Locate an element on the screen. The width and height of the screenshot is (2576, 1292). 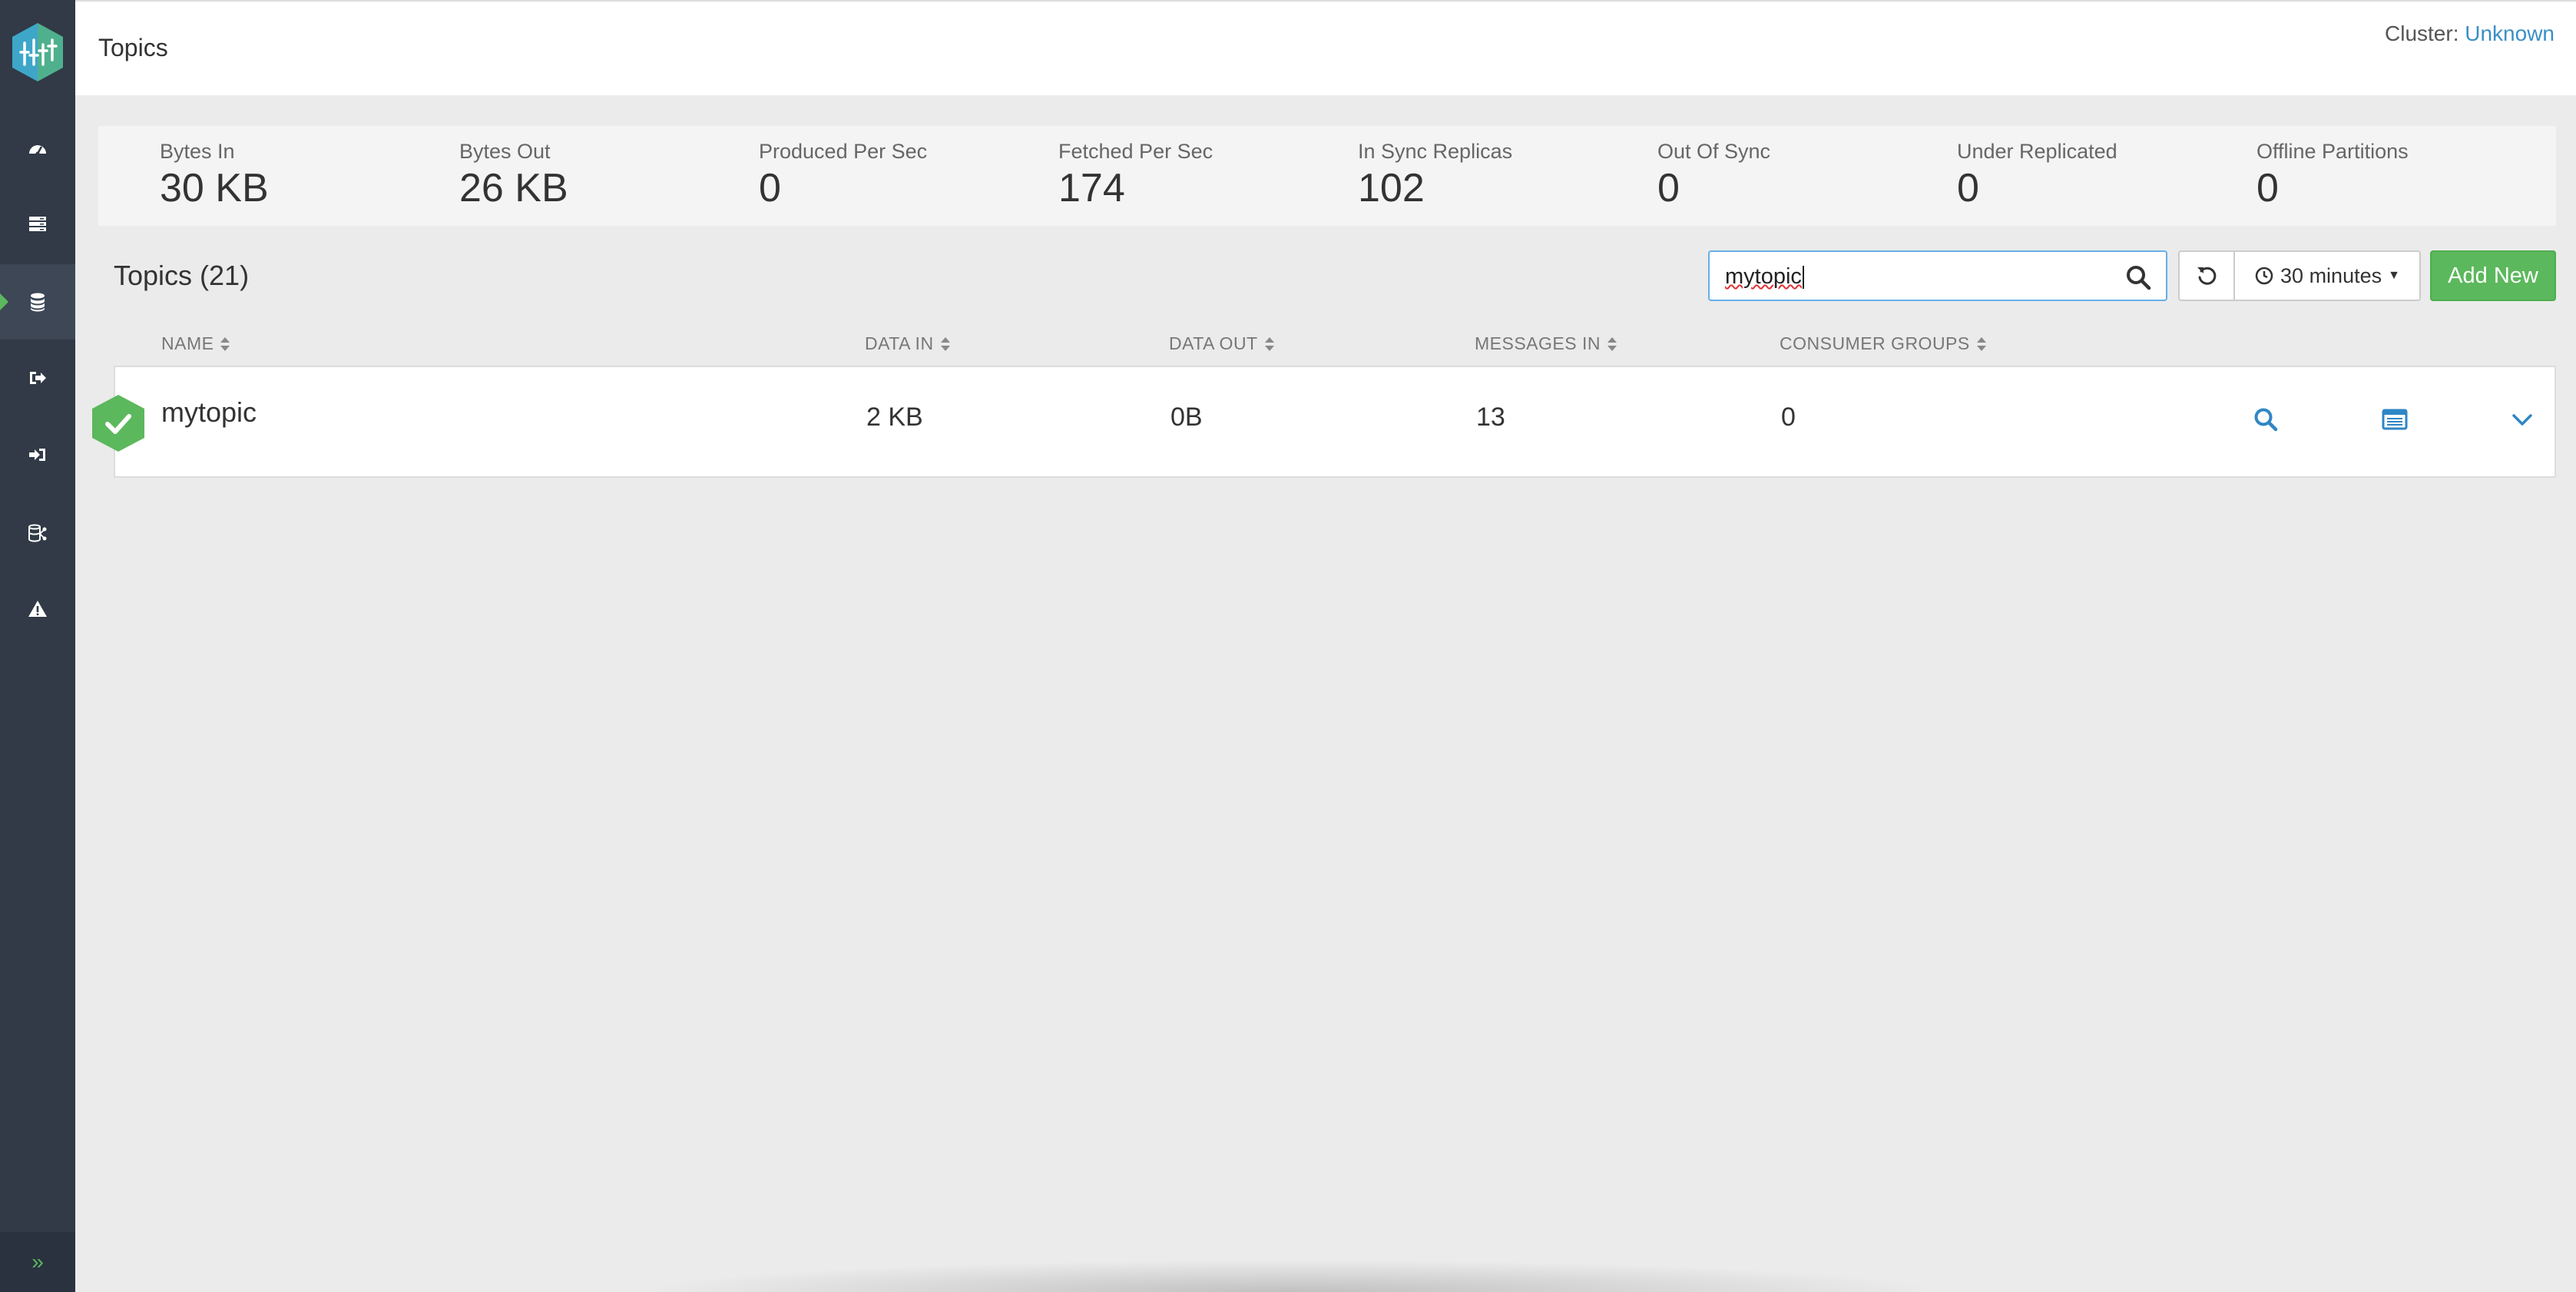
consumers-icon is located at coordinates (37, 455).